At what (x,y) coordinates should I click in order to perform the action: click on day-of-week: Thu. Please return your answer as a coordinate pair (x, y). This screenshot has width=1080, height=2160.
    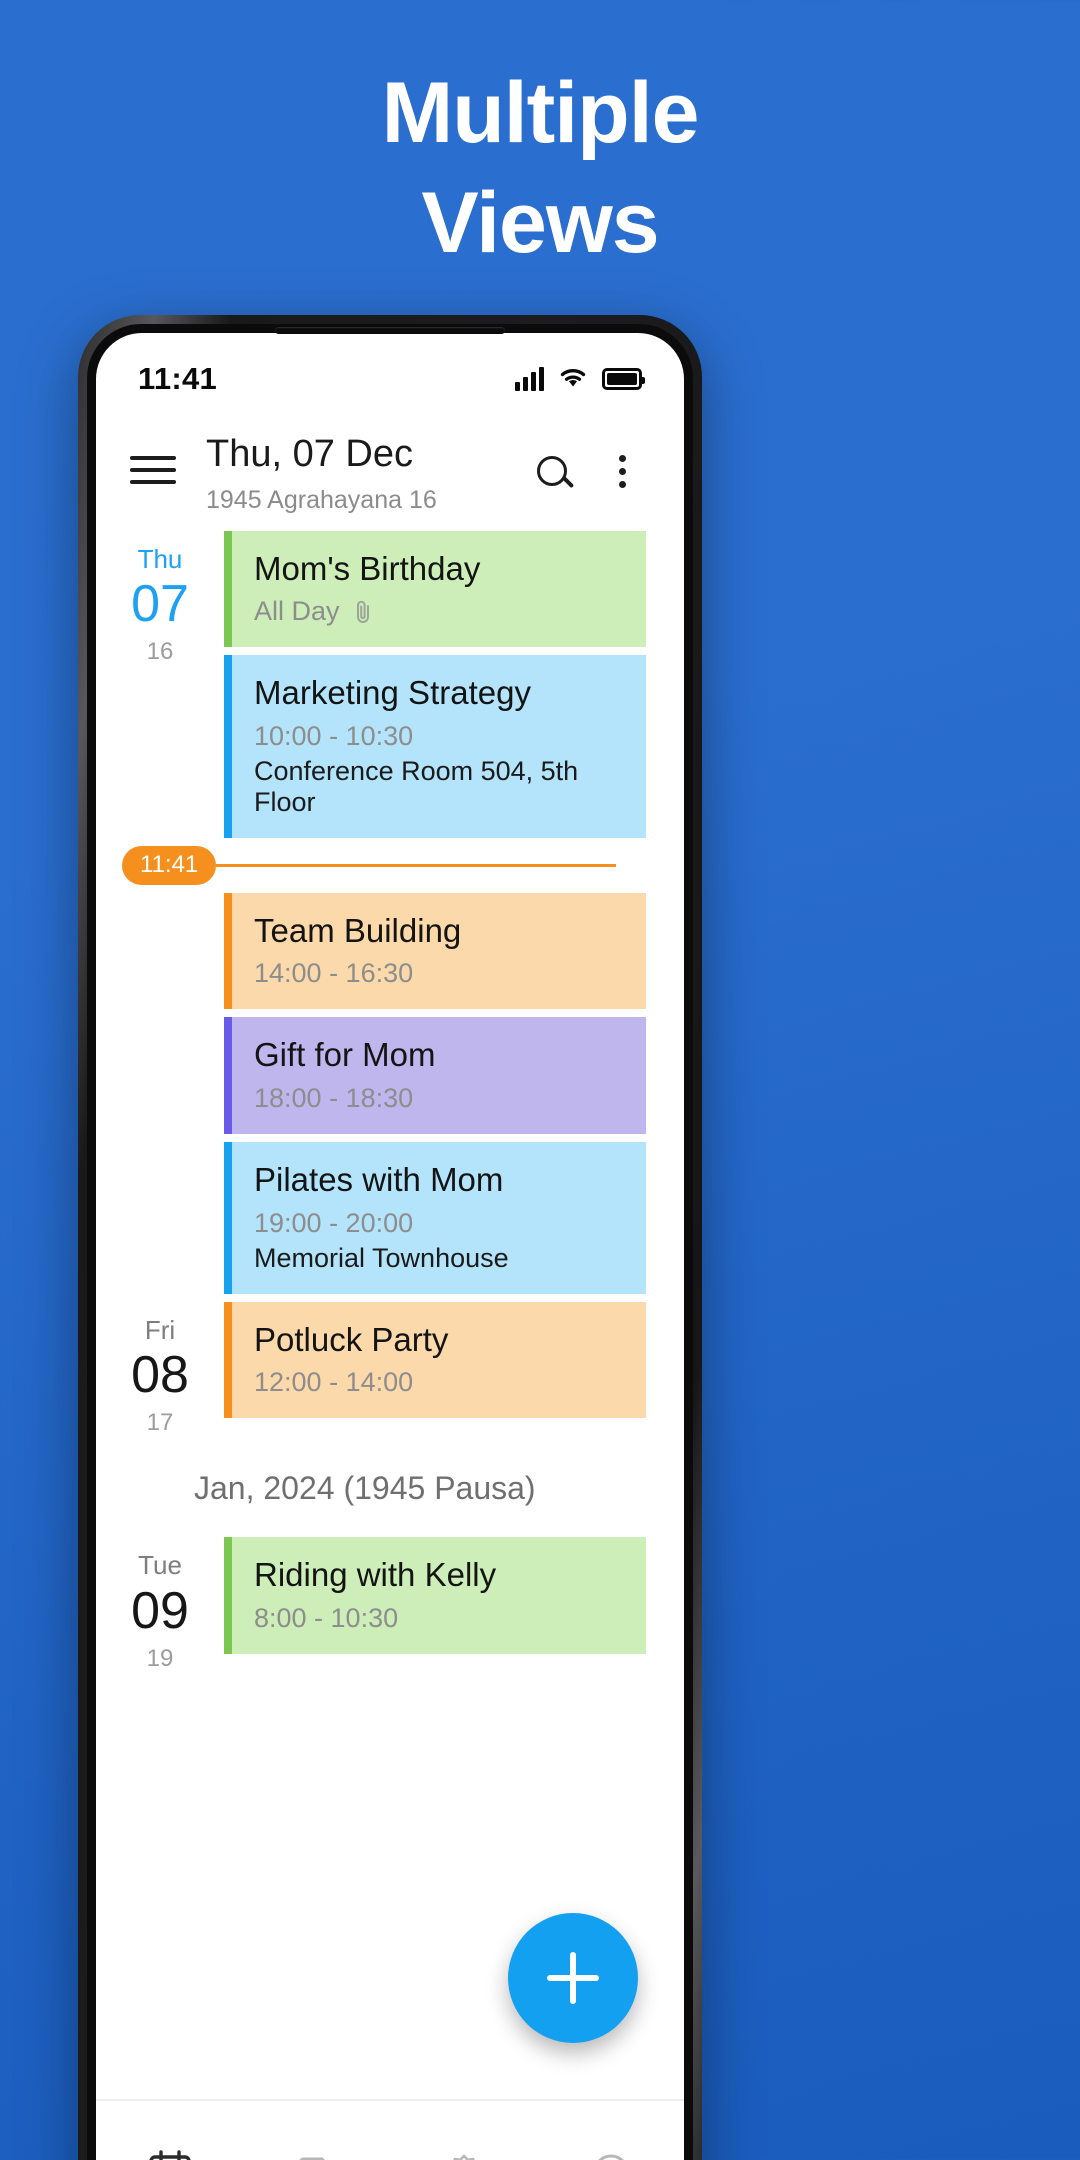
    Looking at the image, I should click on (160, 558).